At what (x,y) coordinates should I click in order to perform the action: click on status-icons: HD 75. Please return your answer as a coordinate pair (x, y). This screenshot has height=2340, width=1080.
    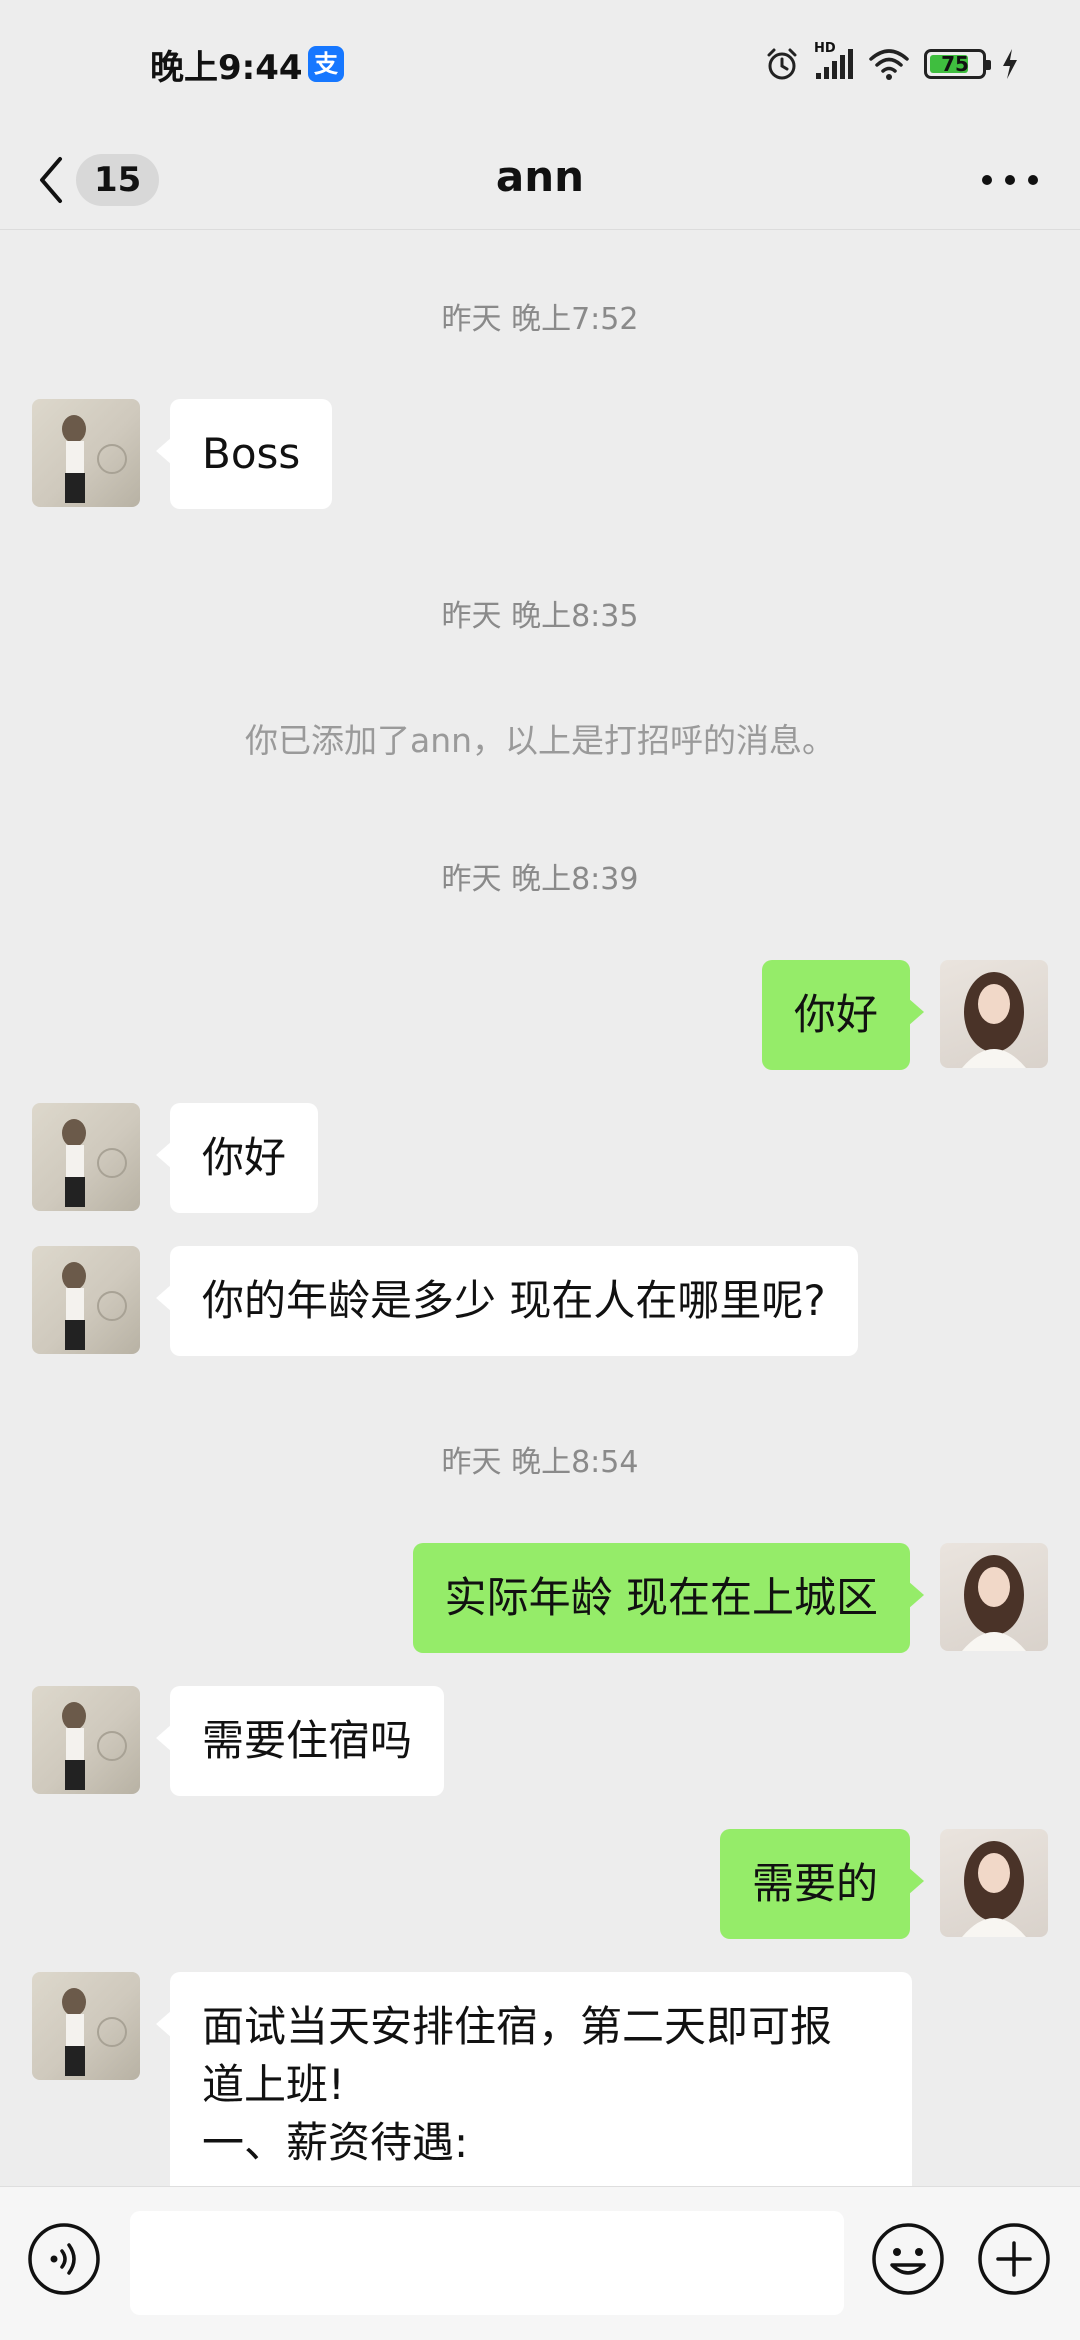
    Looking at the image, I should click on (892, 62).